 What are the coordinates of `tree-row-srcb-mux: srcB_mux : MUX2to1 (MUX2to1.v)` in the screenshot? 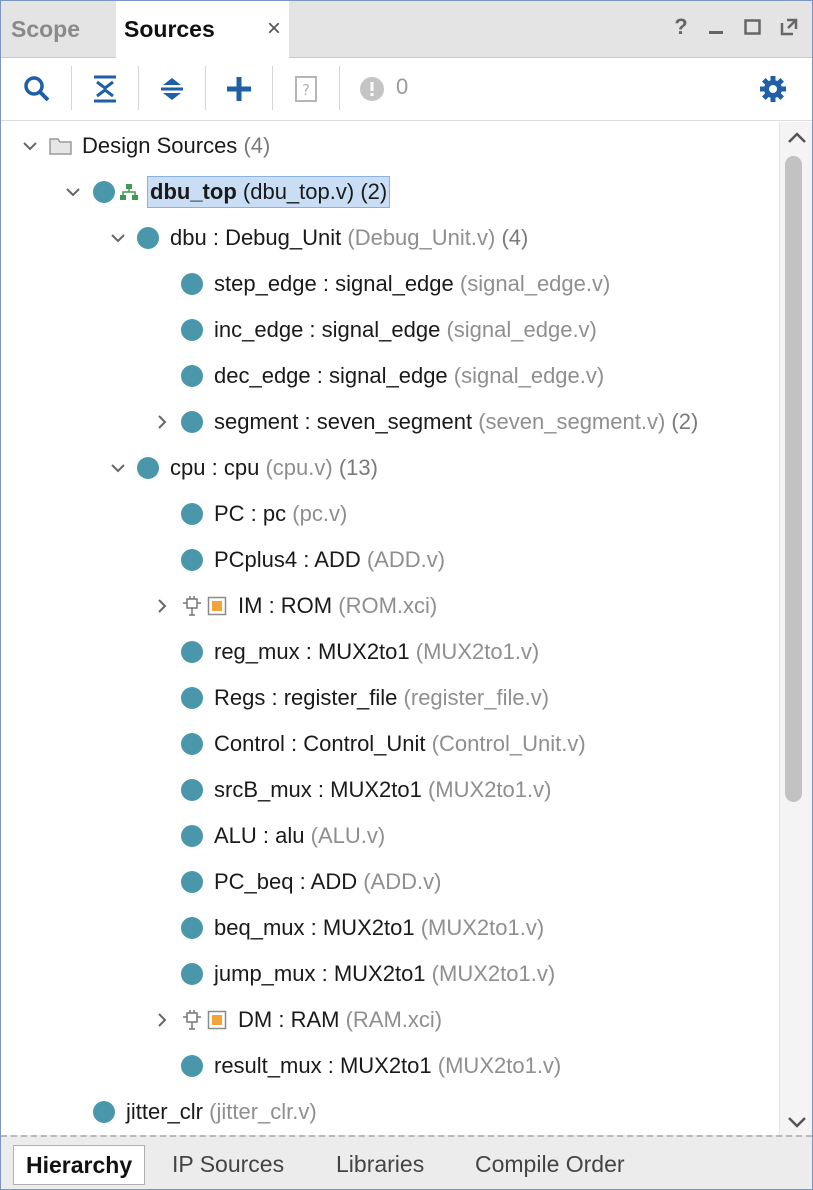 It's located at (389, 790).